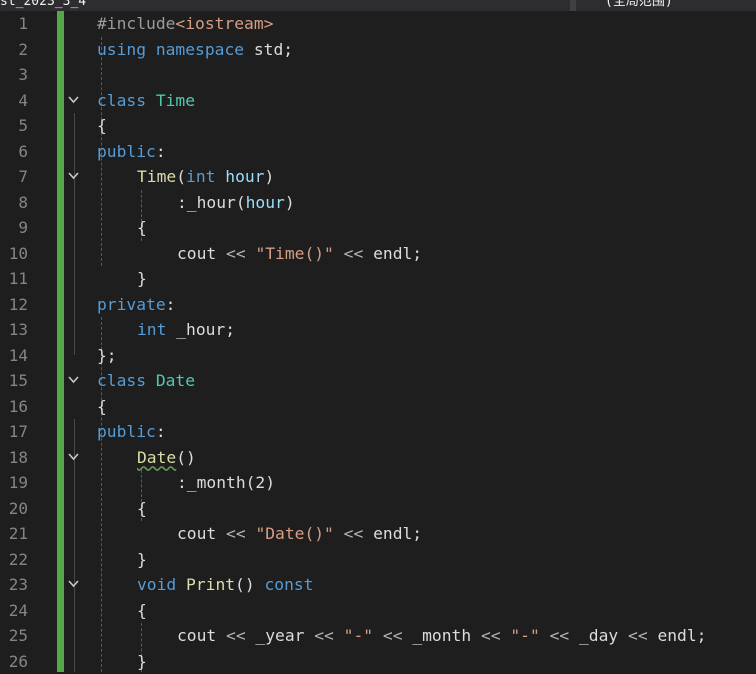  What do you see at coordinates (378, 228) in the screenshot?
I see `code-line: 9{` at bounding box center [378, 228].